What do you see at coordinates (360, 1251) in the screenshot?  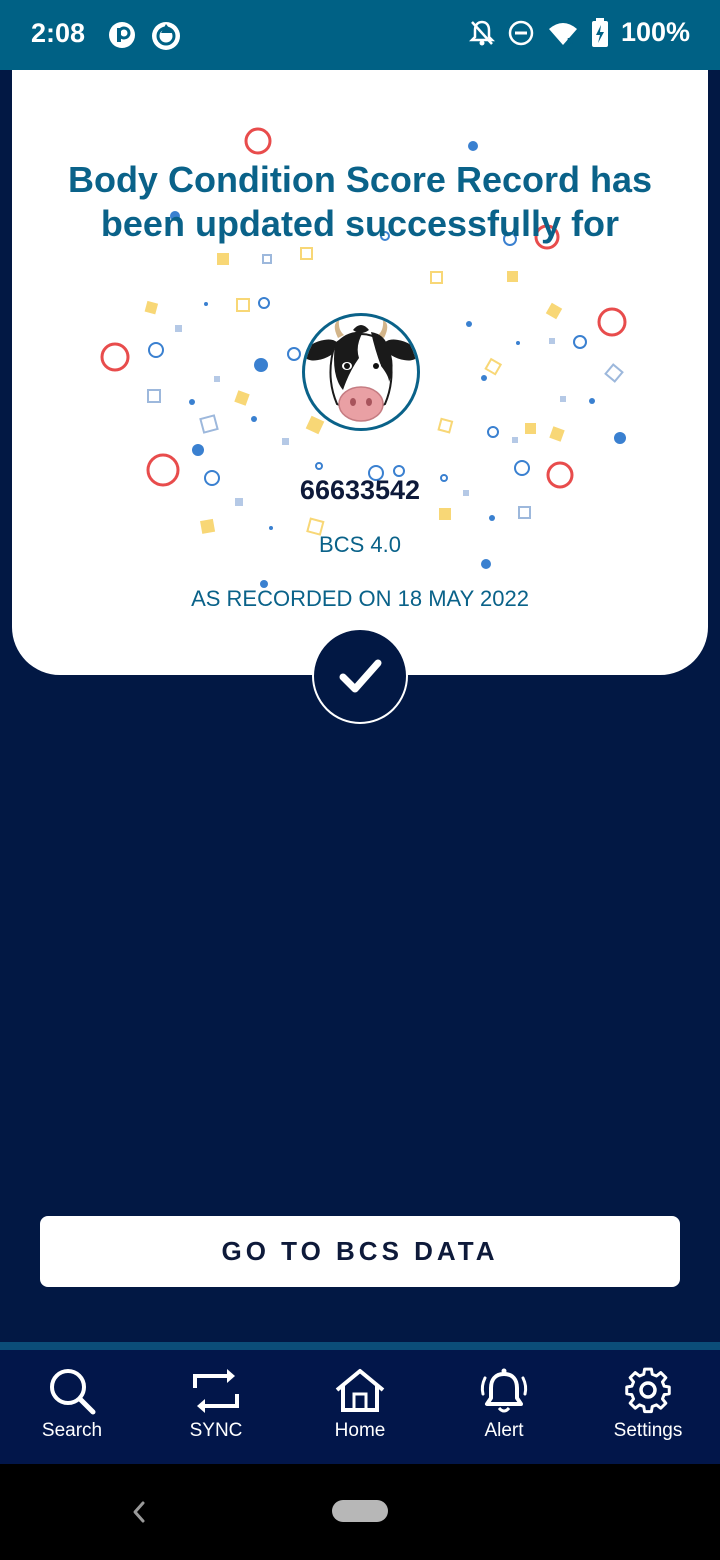 I see `go-to-bcs-data-button: GO TO BCS DATA` at bounding box center [360, 1251].